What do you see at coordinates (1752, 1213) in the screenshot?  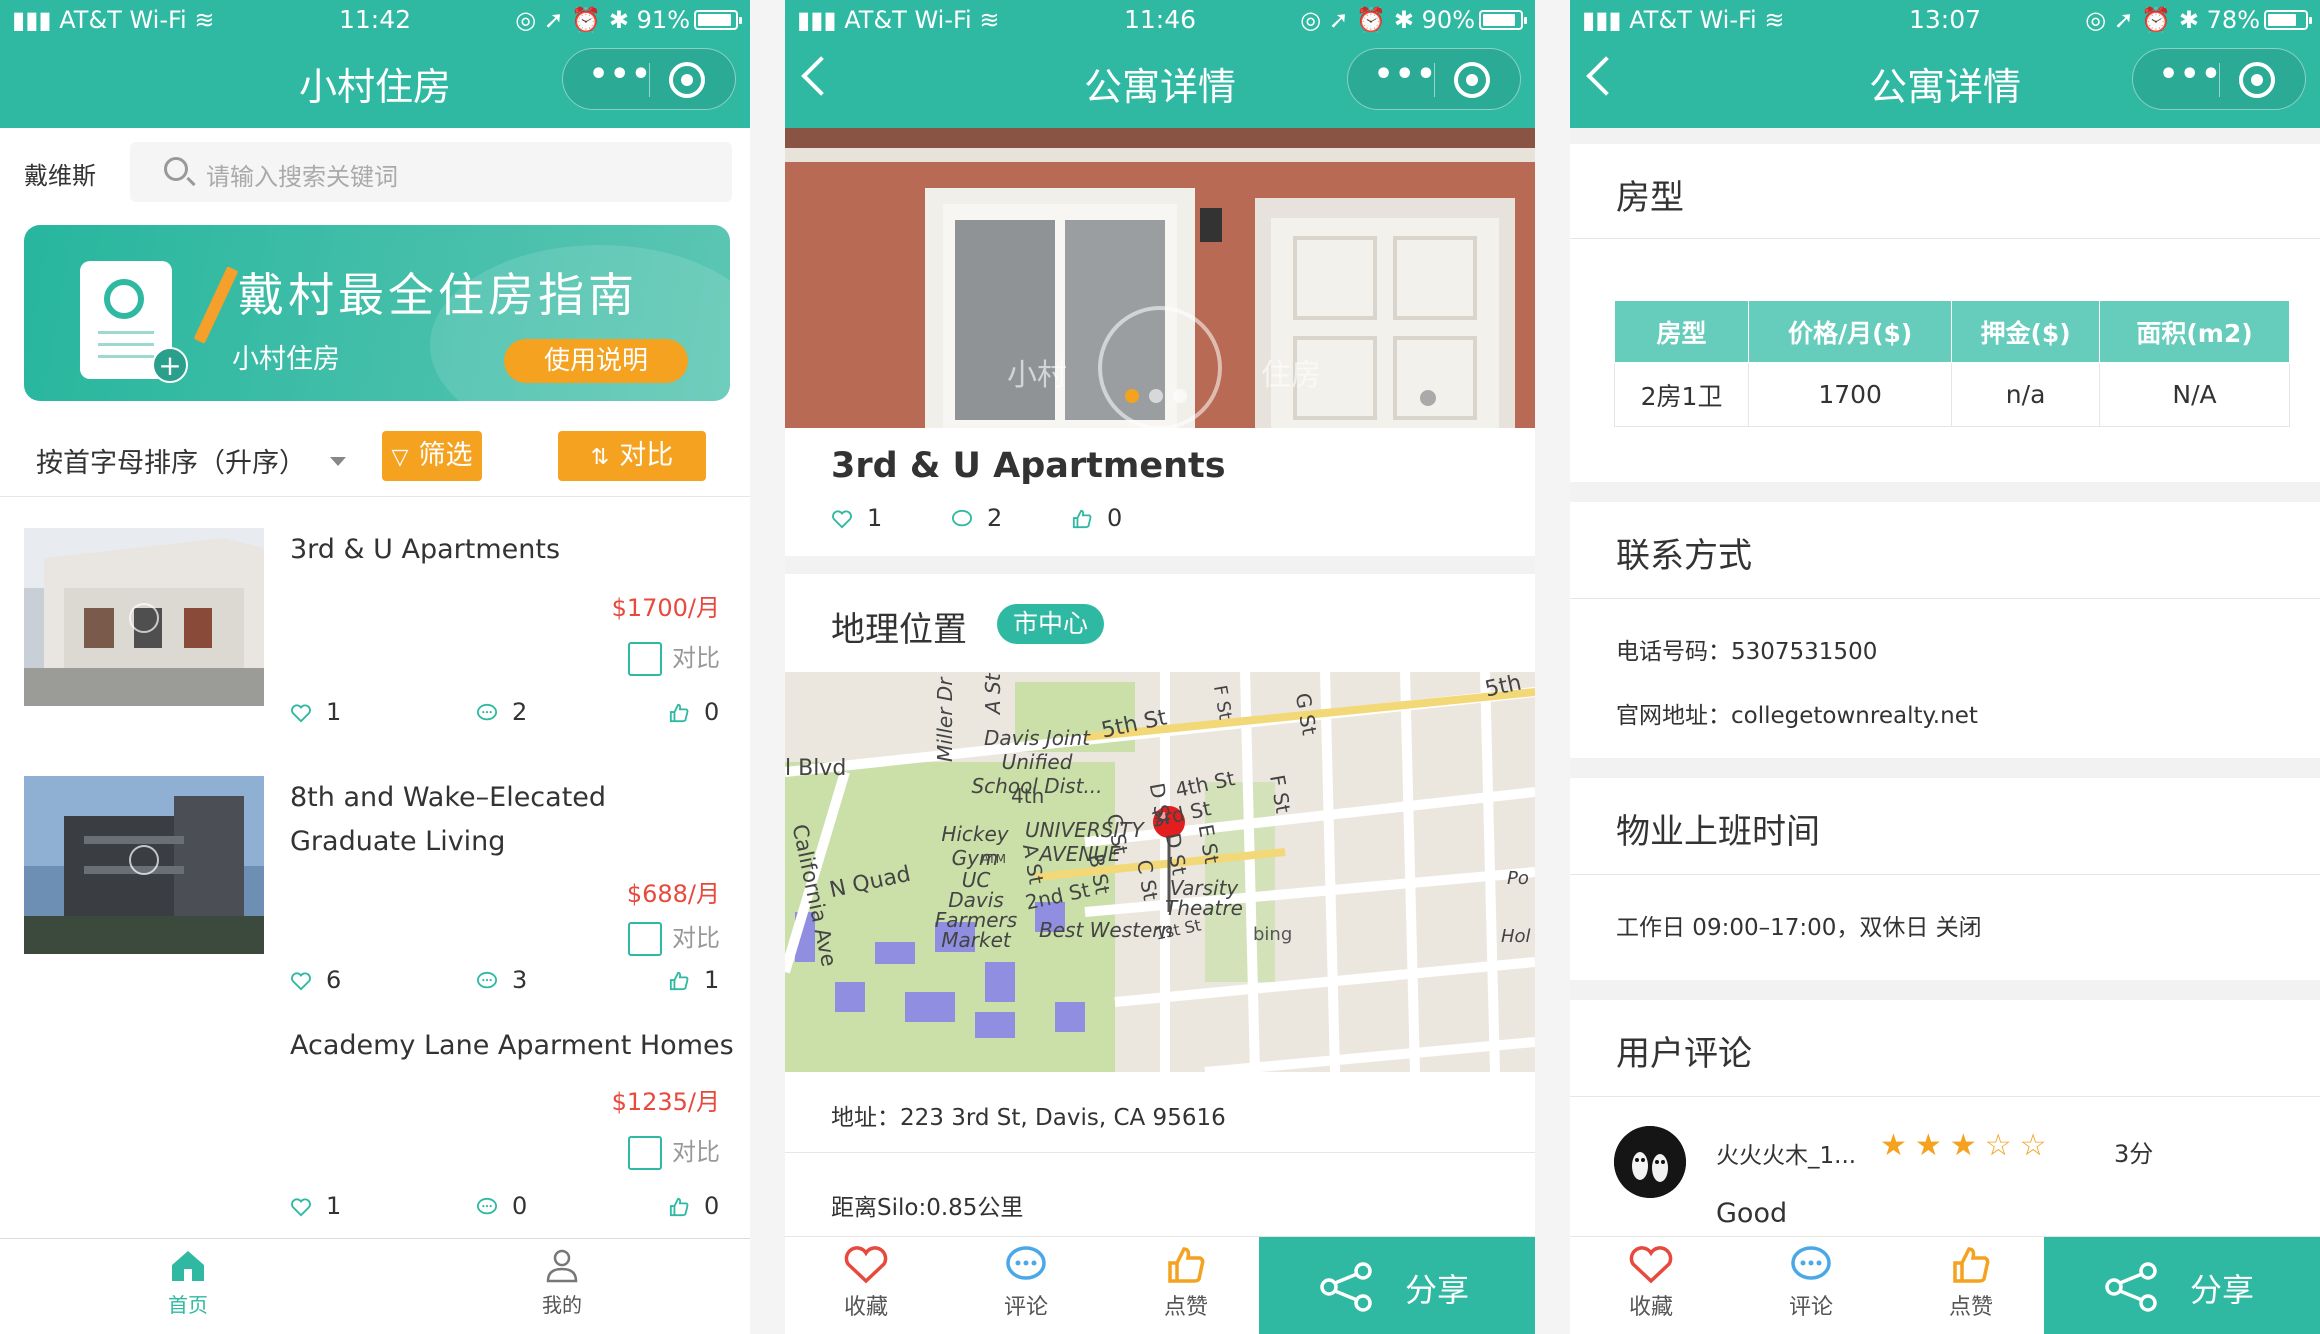 I see `review-text: Good` at bounding box center [1752, 1213].